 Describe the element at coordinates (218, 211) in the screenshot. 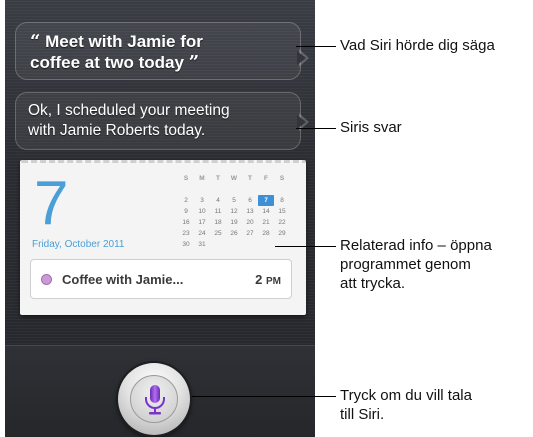

I see `mini-calendar-day: 11` at that location.